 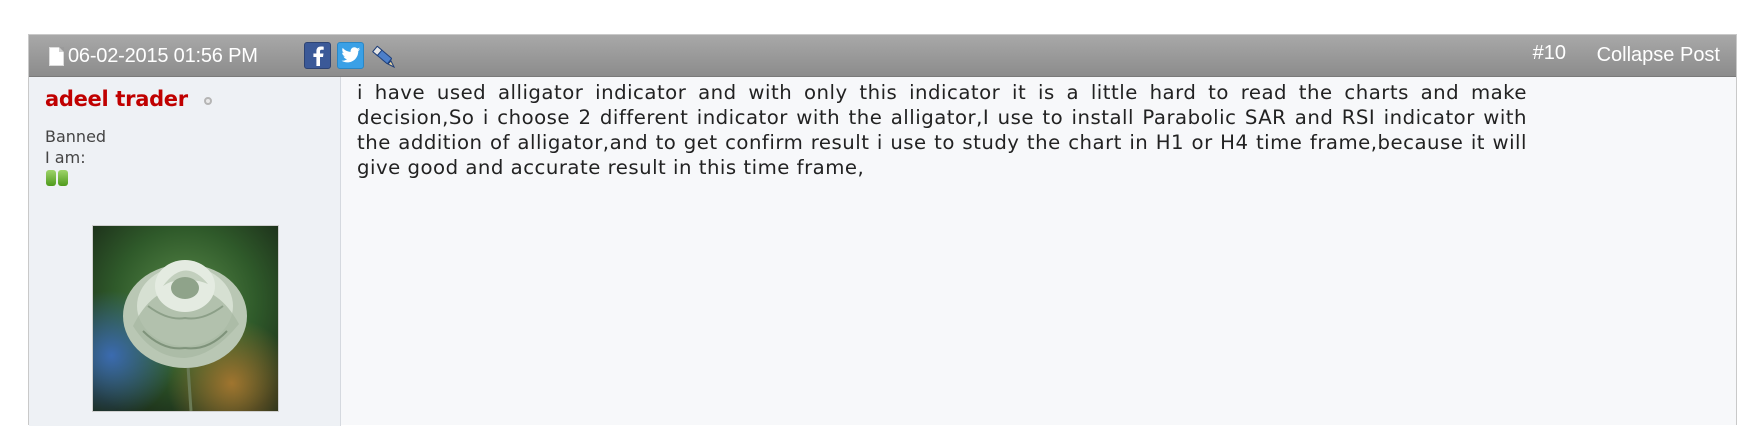 I want to click on share-buttons, so click(x=350, y=55).